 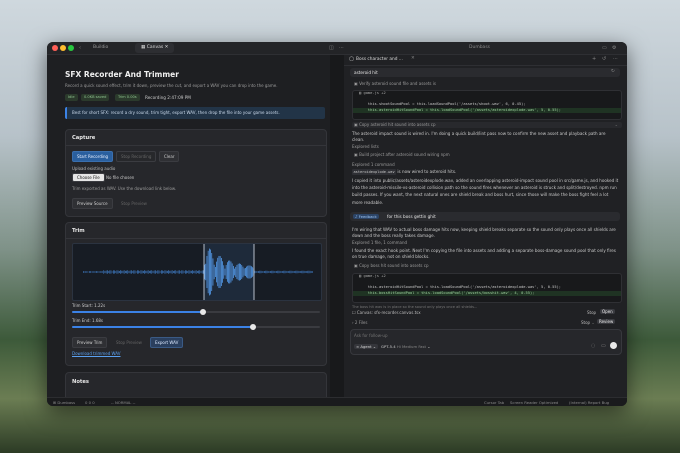 What do you see at coordinates (366, 216) in the screenshot?
I see `attachment-chip: ♪ Feedback` at bounding box center [366, 216].